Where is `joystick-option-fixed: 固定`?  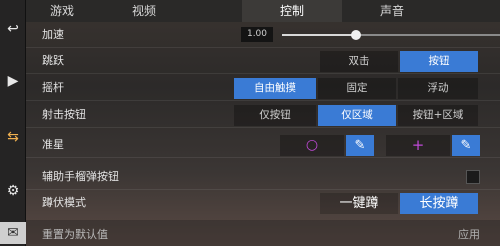 joystick-option-fixed: 固定 is located at coordinates (357, 88).